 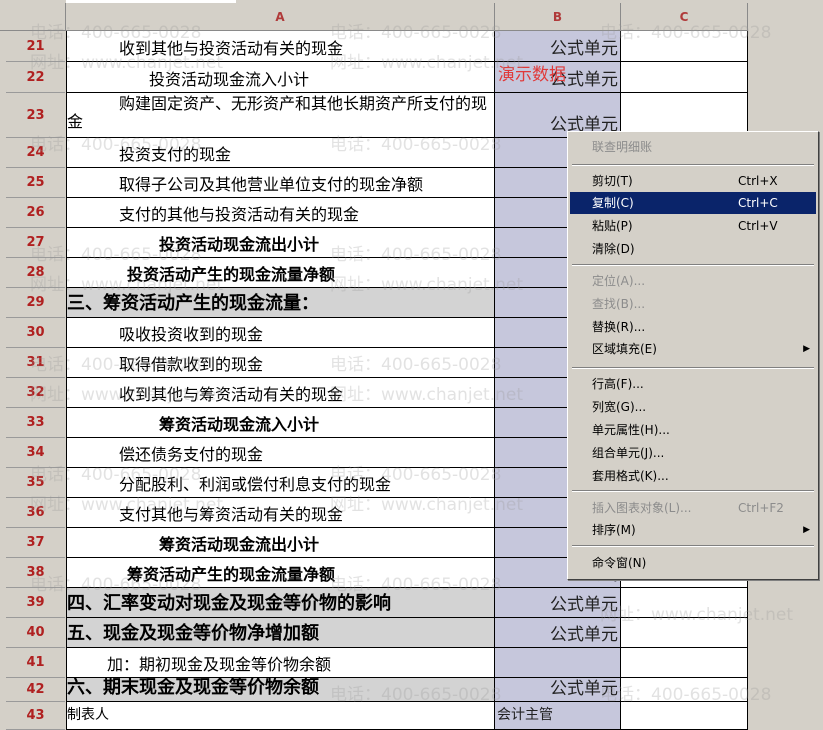 What do you see at coordinates (558, 716) in the screenshot?
I see `cell-b: 会计主管` at bounding box center [558, 716].